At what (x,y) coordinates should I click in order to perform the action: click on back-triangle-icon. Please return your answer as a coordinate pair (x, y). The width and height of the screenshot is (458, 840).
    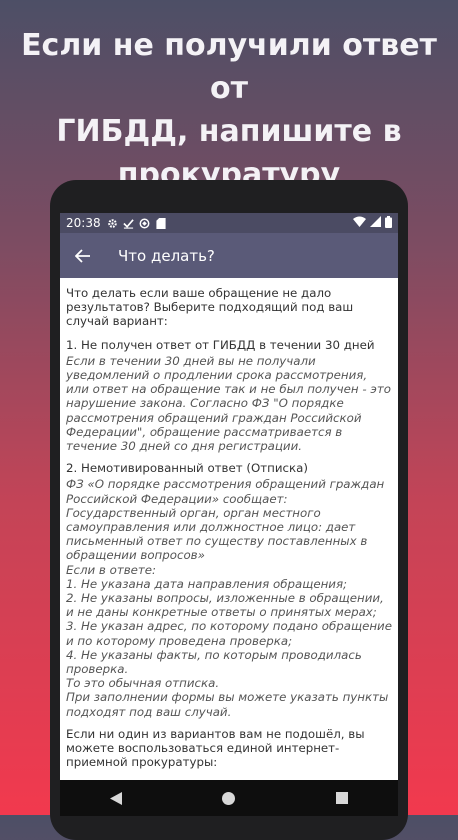
    Looking at the image, I should click on (116, 798).